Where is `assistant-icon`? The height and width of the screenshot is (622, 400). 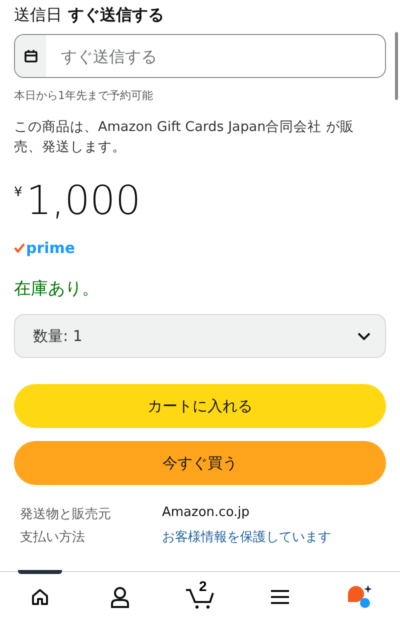
assistant-icon is located at coordinates (360, 597).